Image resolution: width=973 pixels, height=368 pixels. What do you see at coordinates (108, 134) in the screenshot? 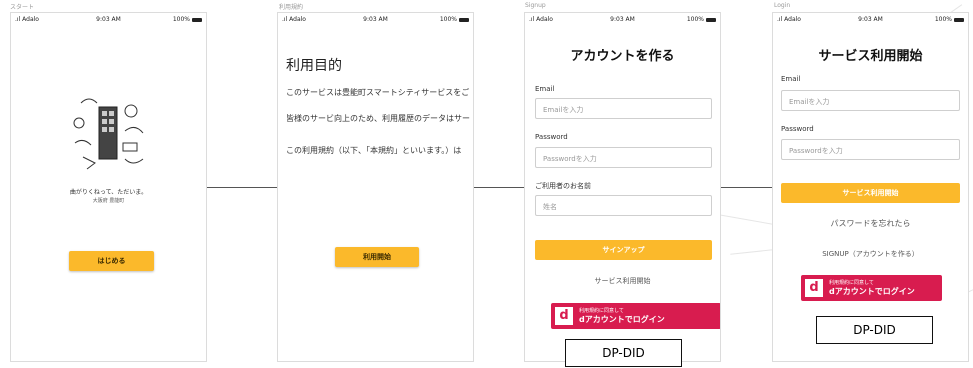
I see `town-illustration` at bounding box center [108, 134].